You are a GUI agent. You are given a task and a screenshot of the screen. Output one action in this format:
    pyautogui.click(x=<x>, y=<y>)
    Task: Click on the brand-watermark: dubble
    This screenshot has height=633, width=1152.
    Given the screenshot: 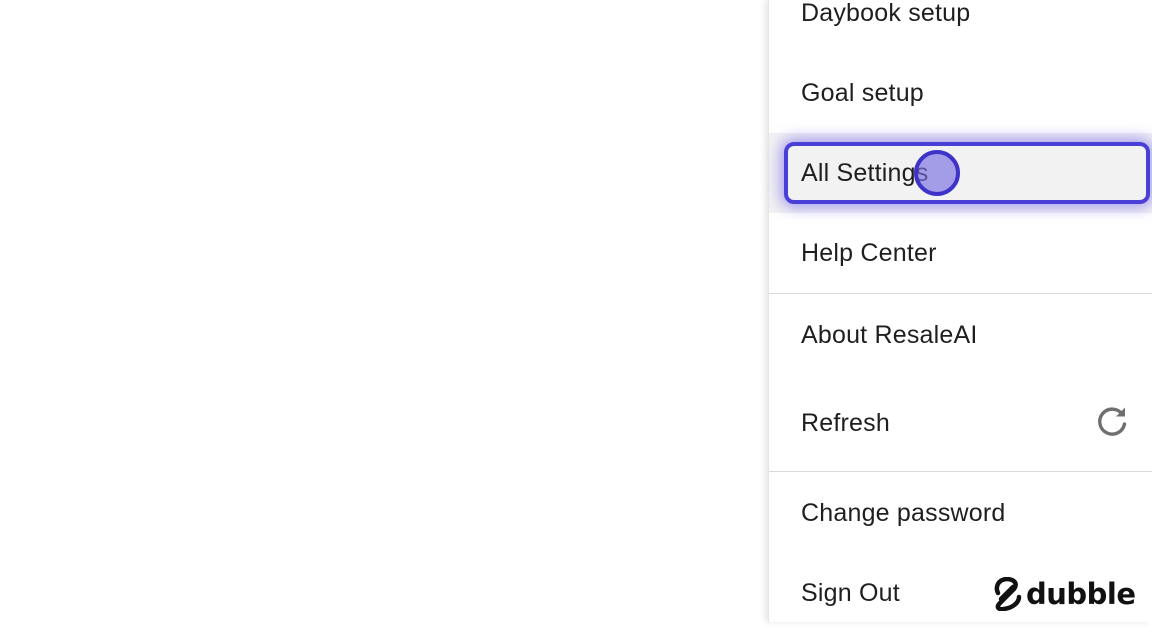 What is the action you would take?
    pyautogui.click(x=1064, y=594)
    